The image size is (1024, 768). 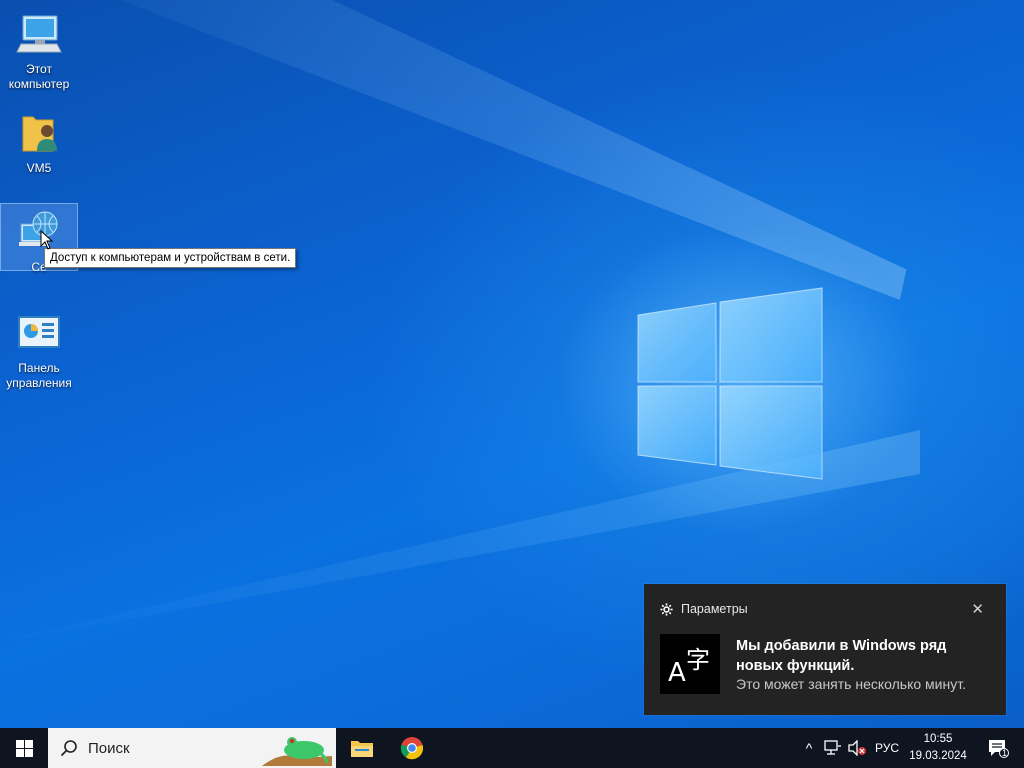 I want to click on taskbar: Поиск ^ РУС 10:55 19.03.2024 1, so click(x=512, y=748).